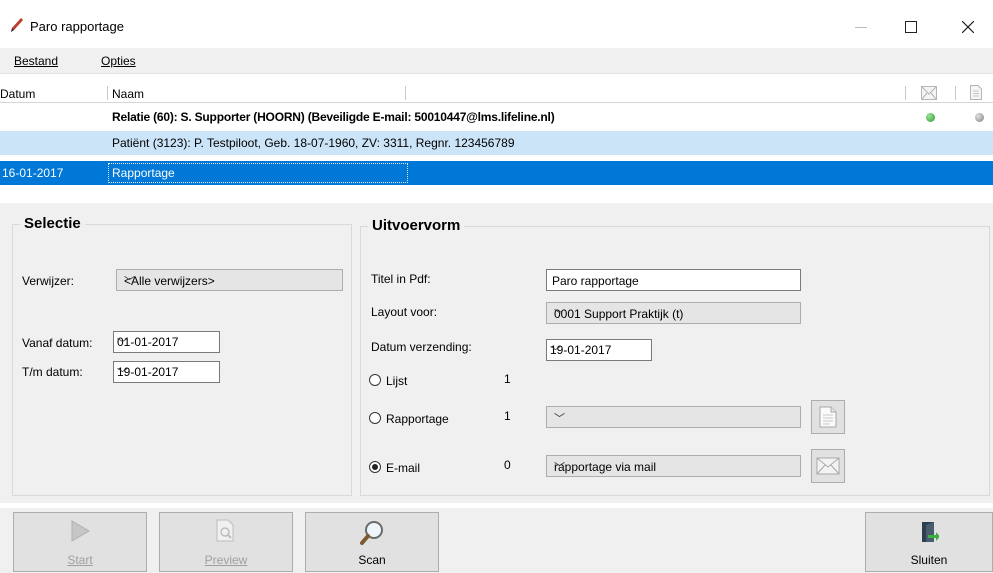 This screenshot has width=993, height=573. What do you see at coordinates (496, 61) in the screenshot?
I see `menu-bar` at bounding box center [496, 61].